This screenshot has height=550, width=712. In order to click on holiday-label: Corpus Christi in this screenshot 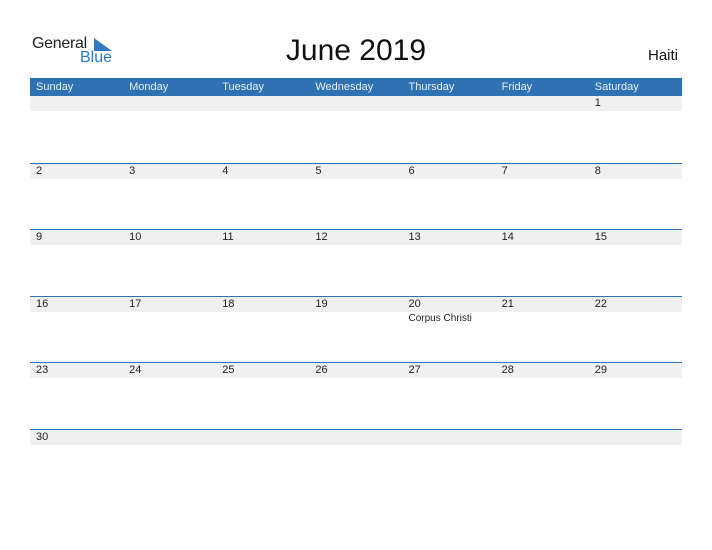, I will do `click(440, 318)`.